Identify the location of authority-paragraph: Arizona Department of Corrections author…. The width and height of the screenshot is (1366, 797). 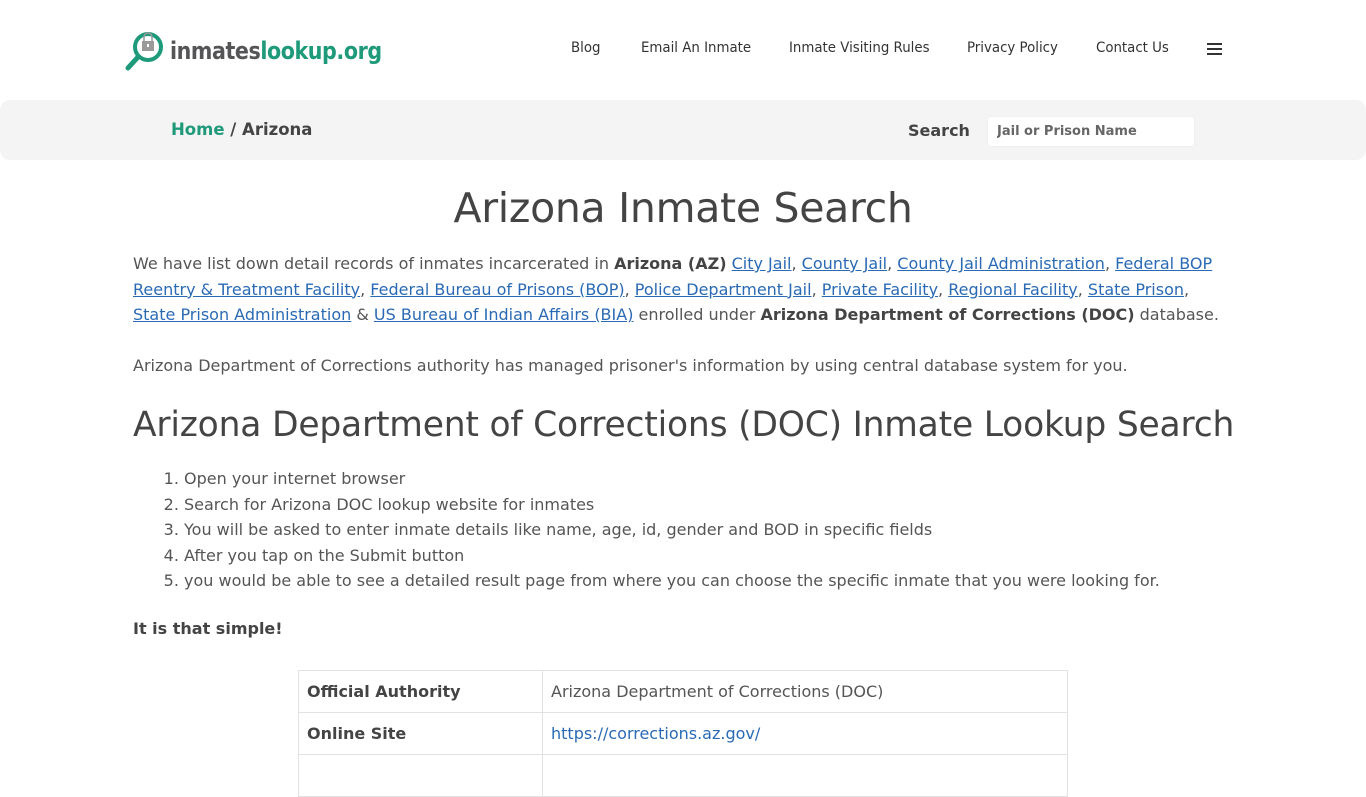
(630, 365).